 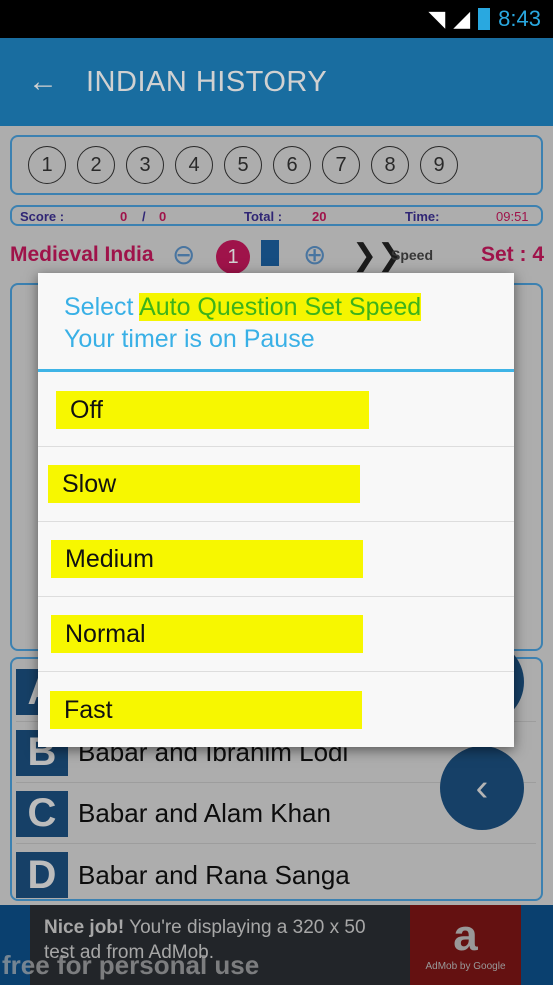 What do you see at coordinates (189, 339) in the screenshot?
I see `dialog-subtitle: Your timer is on Pause` at bounding box center [189, 339].